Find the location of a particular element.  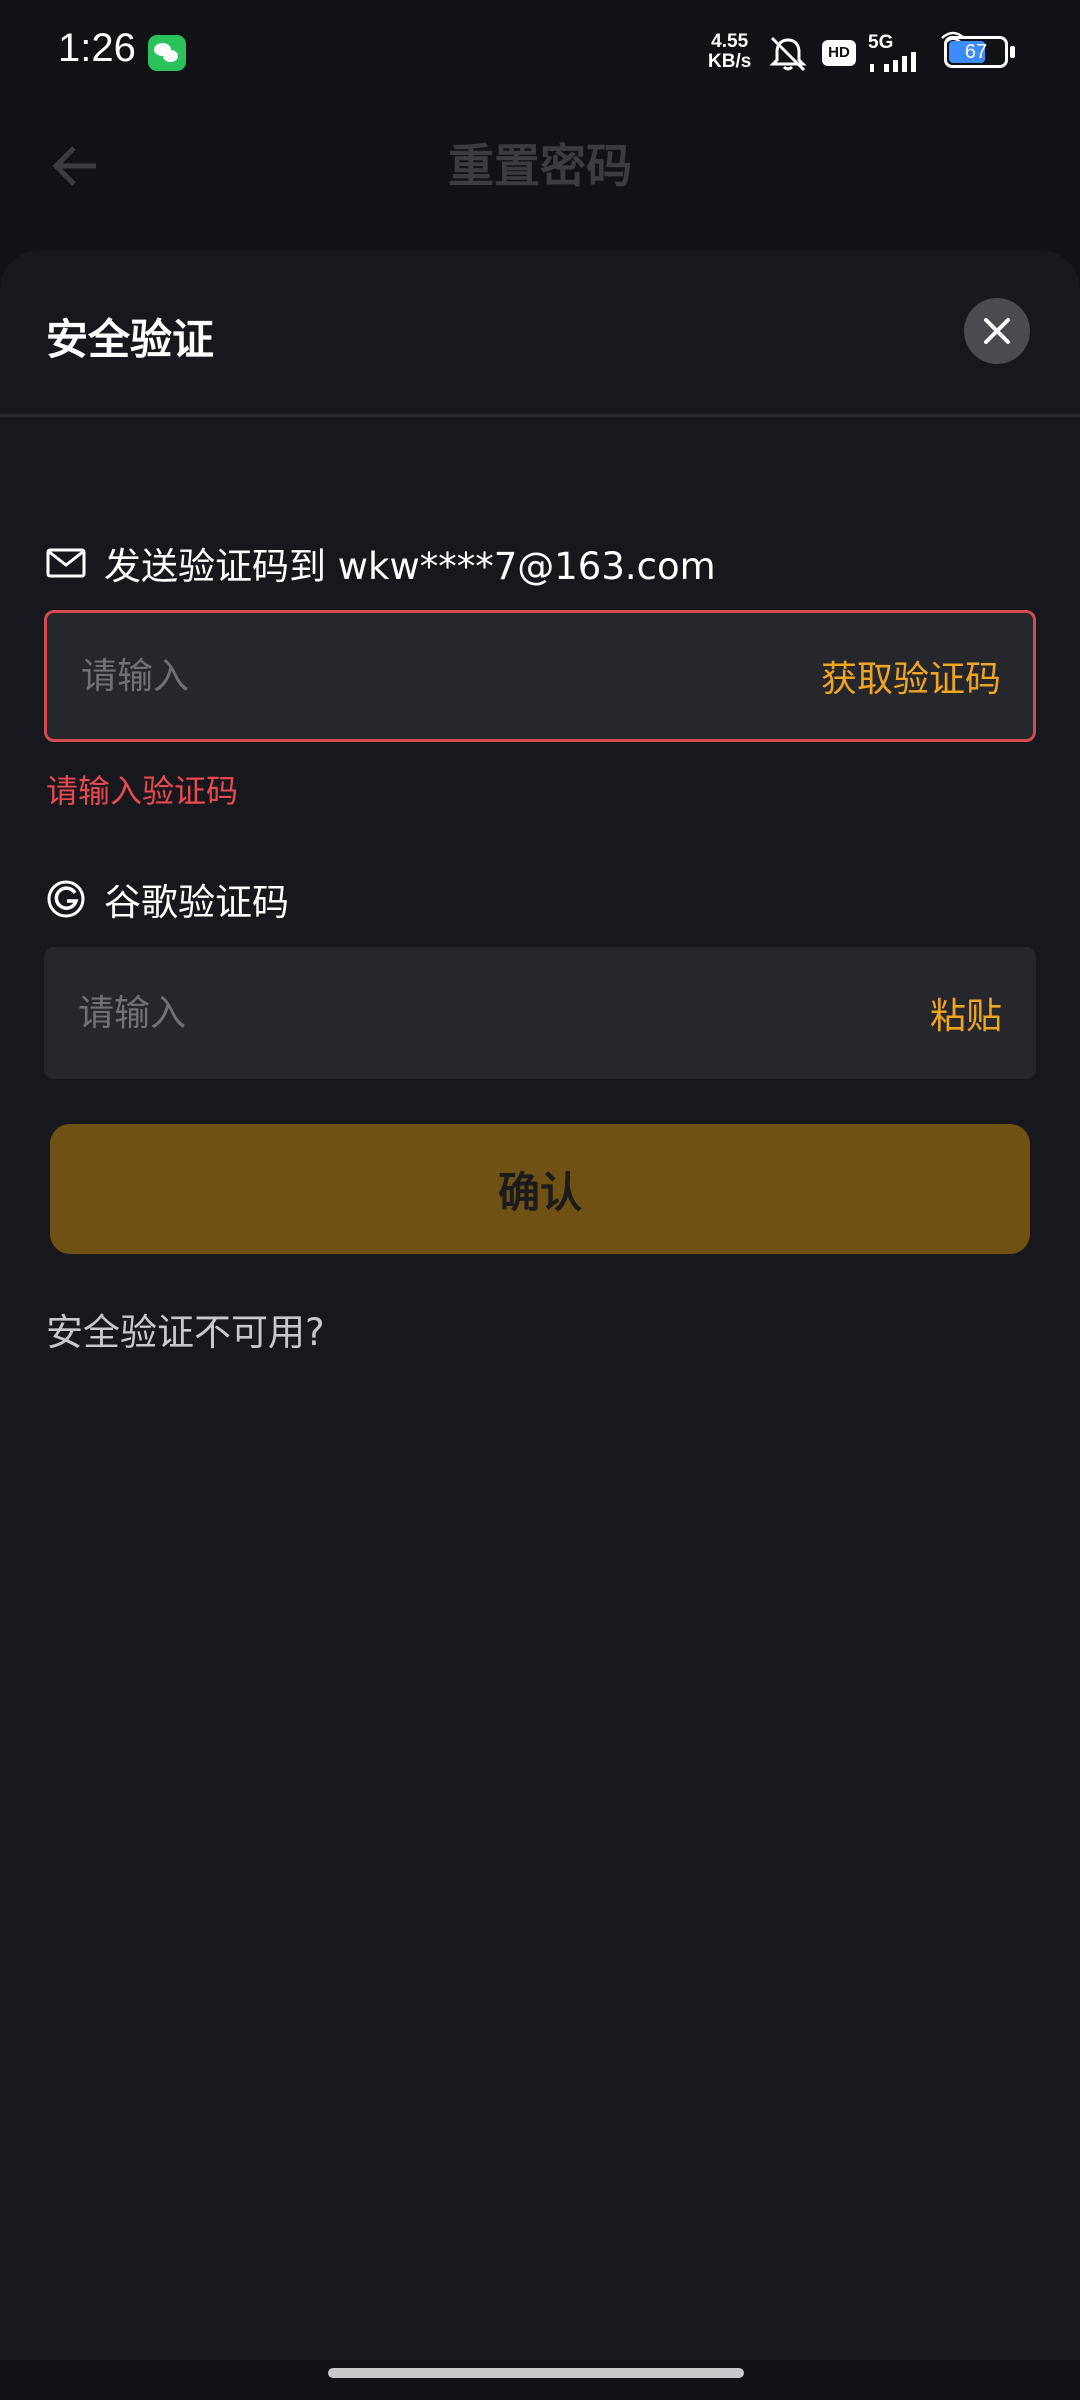

close-icon is located at coordinates (997, 331).